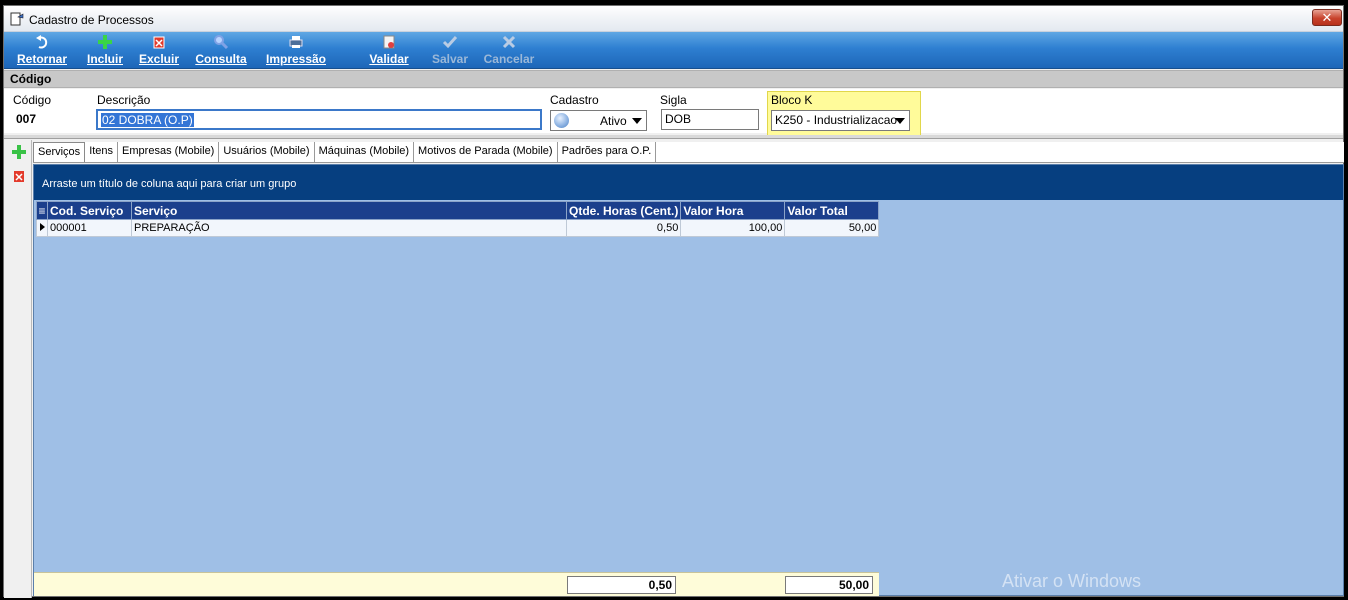 The width and height of the screenshot is (1348, 600). What do you see at coordinates (792, 100) in the screenshot?
I see `bloco-k-label: Bloco K` at bounding box center [792, 100].